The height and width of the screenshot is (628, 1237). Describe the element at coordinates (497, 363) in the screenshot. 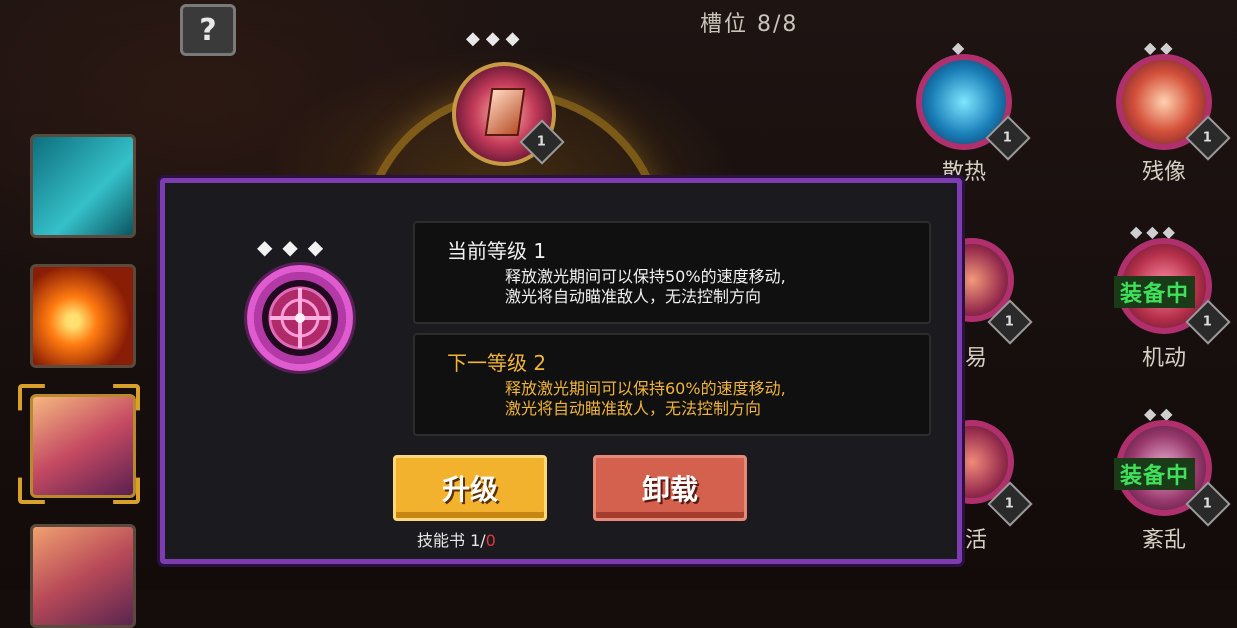

I see `next-level-title: 下一等级 2` at that location.